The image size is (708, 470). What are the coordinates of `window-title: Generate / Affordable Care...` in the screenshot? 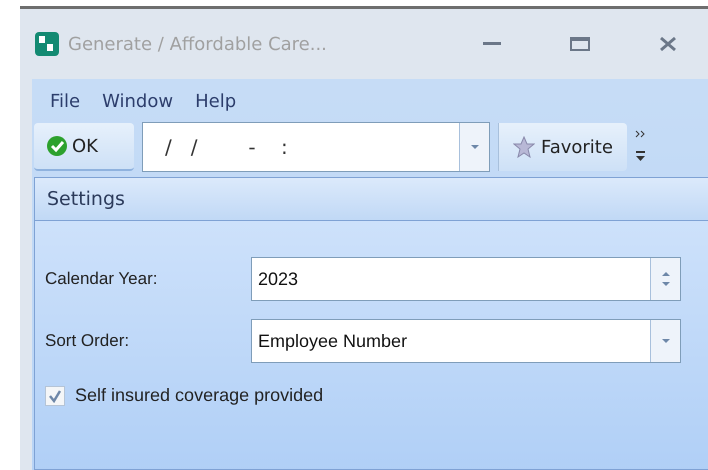 It's located at (198, 44).